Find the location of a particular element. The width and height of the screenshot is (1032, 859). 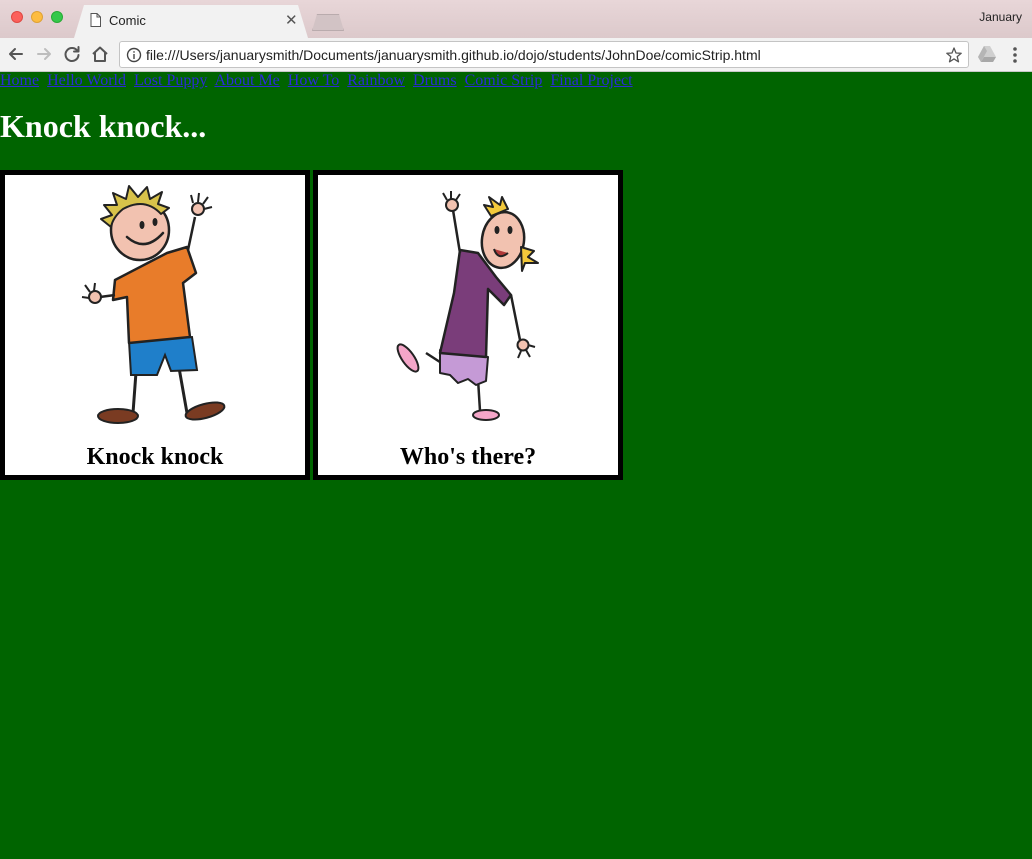

nav-link-rainbow: Rainbow is located at coordinates (376, 80).